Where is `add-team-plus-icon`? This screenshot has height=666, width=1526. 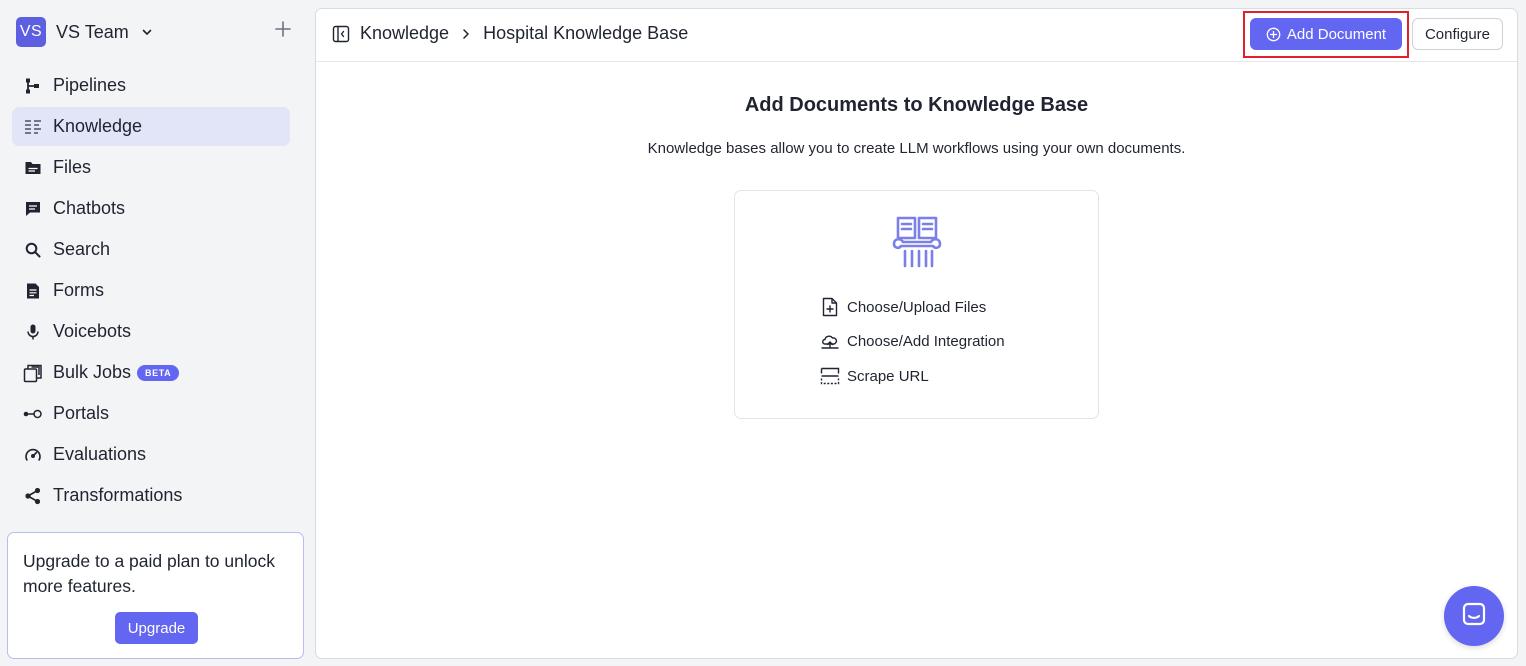 add-team-plus-icon is located at coordinates (283, 29).